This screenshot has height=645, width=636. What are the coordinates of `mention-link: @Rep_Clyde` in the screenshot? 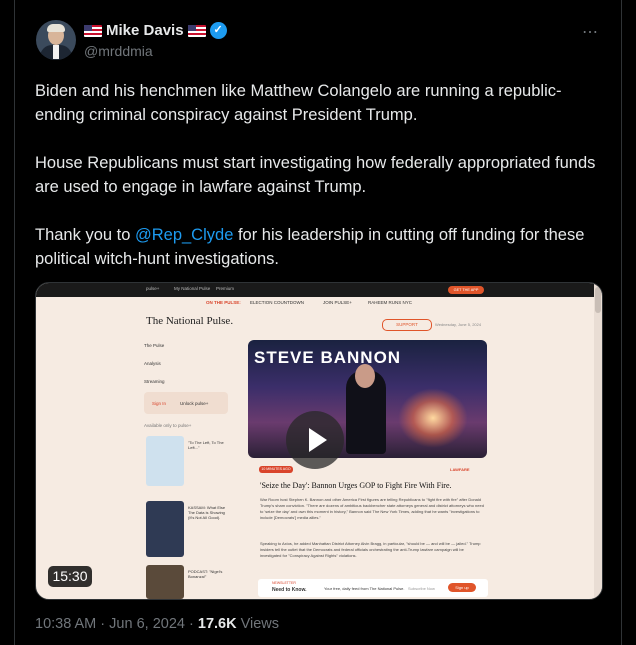 It's located at (184, 235).